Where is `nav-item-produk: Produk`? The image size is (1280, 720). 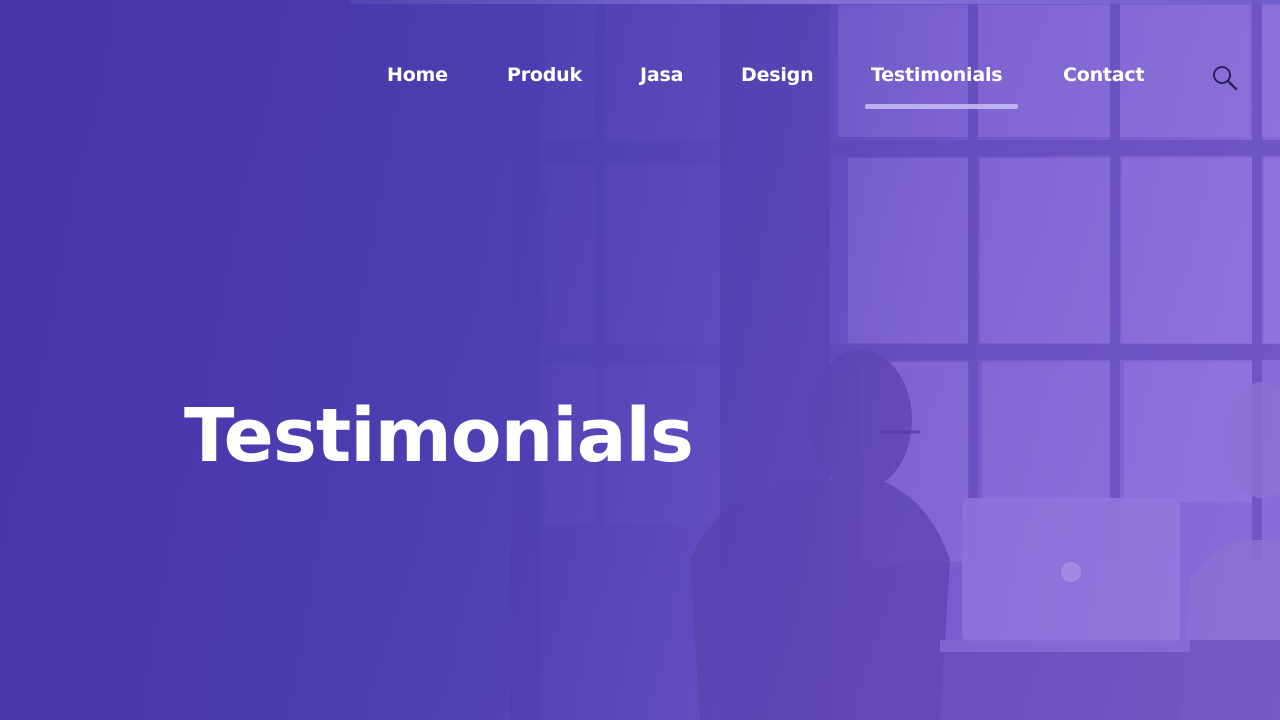
nav-item-produk: Produk is located at coordinates (544, 75).